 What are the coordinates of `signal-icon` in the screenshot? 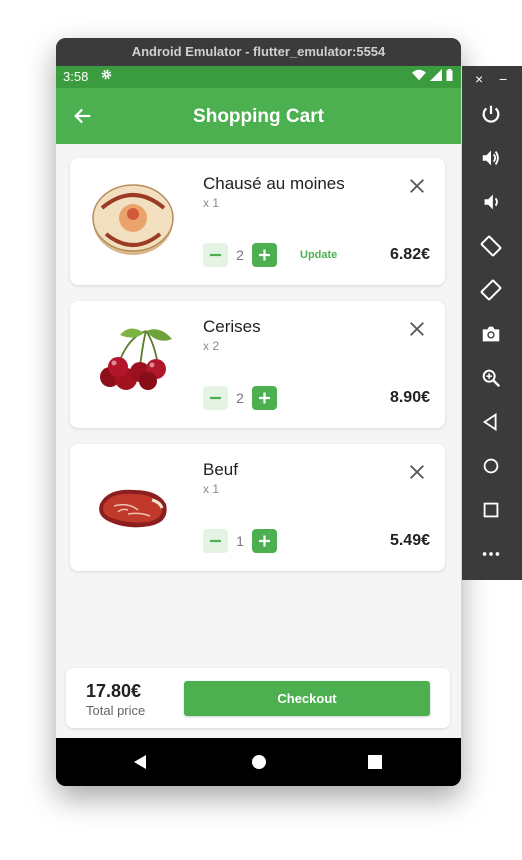 It's located at (436, 75).